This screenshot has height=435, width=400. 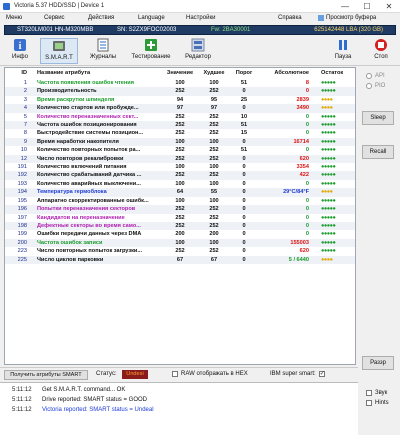 What do you see at coordinates (380, 86) in the screenshot?
I see `pio-radio-label: PIO` at bounding box center [380, 86].